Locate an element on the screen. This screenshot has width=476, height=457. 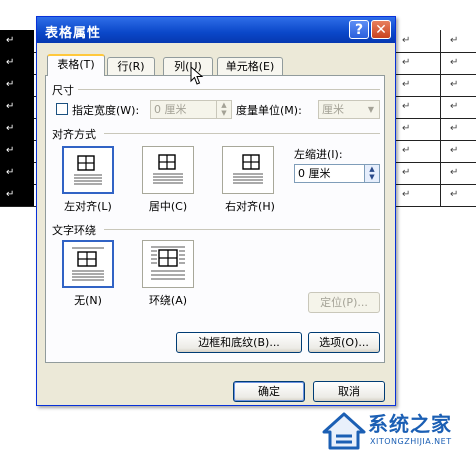
align-center-icon is located at coordinates (168, 169).